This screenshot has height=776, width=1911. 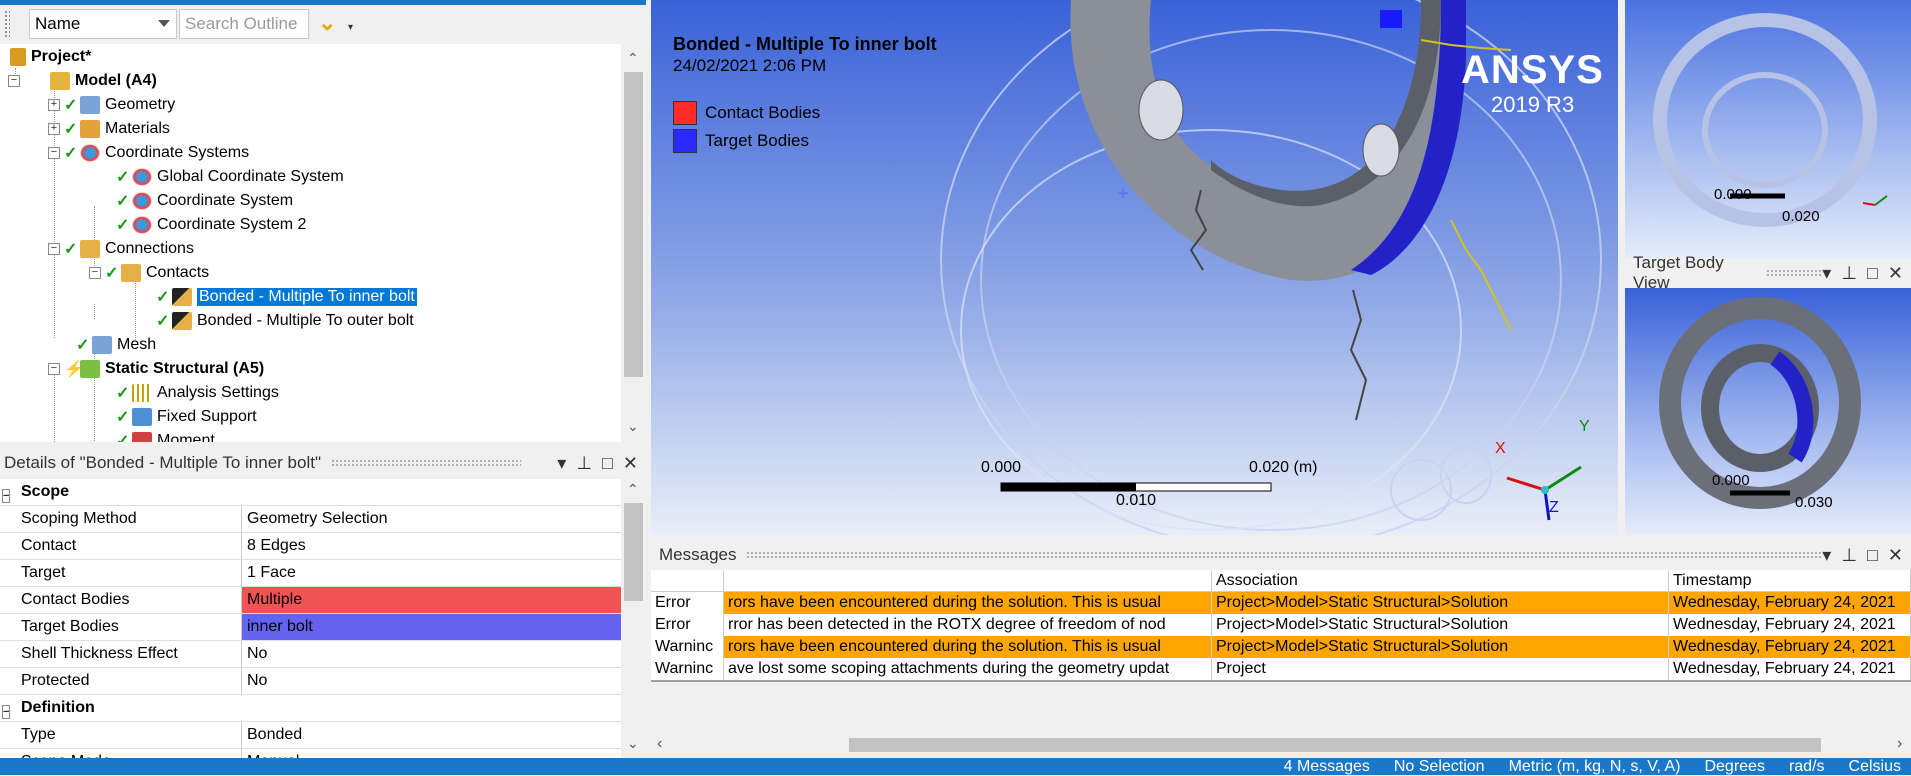 What do you see at coordinates (1734, 767) in the screenshot?
I see `status-angle: Degrees` at bounding box center [1734, 767].